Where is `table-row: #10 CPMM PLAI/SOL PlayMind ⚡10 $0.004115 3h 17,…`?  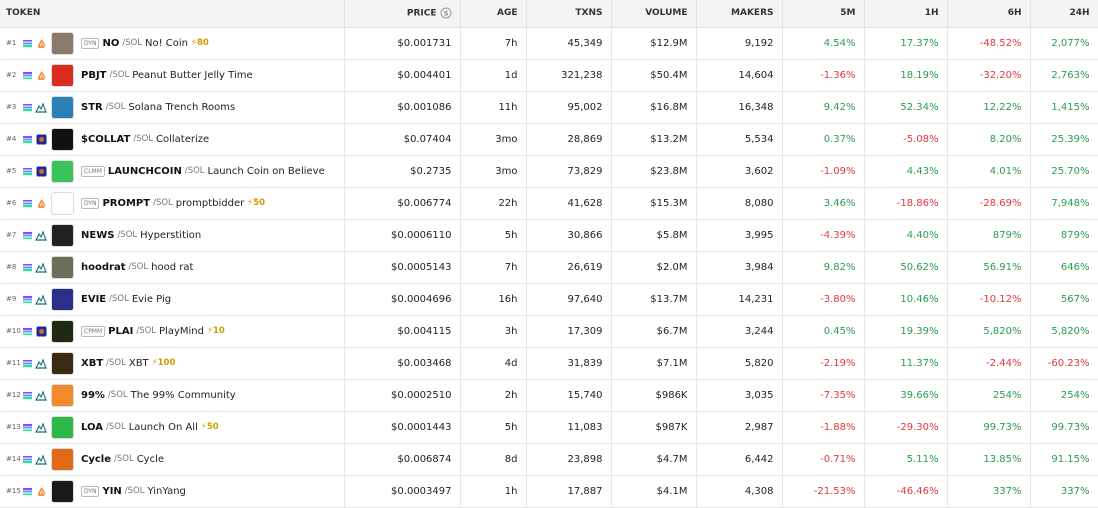
table-row: #10 CPMM PLAI/SOL PlayMind ⚡10 $0.004115 3h 17,… is located at coordinates (549, 331).